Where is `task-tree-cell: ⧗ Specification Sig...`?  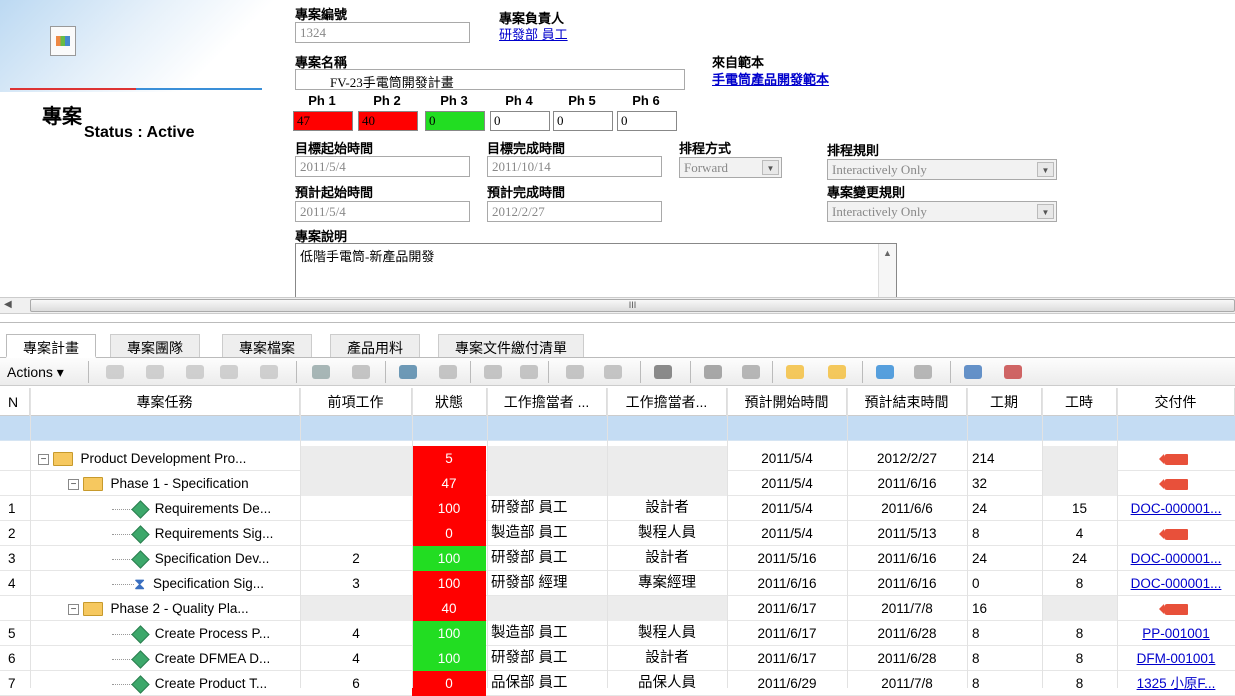 task-tree-cell: ⧗ Specification Sig... is located at coordinates (165, 583).